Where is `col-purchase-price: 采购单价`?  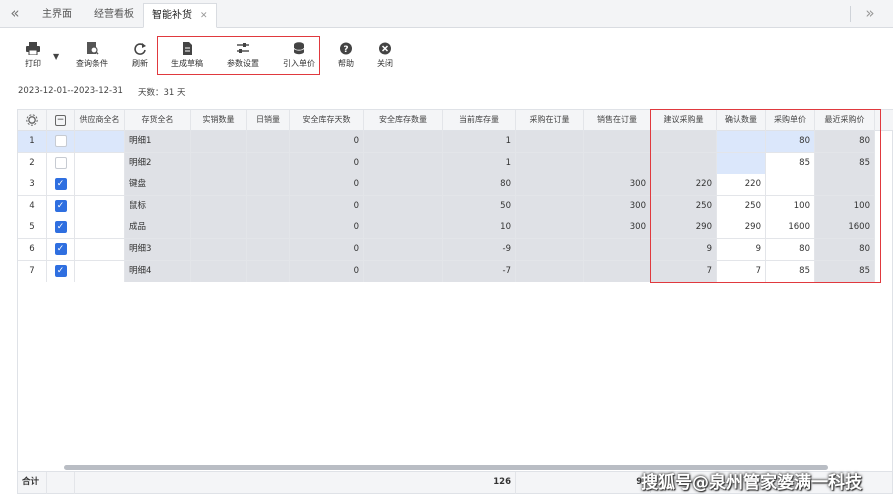
col-purchase-price: 采购单价 is located at coordinates (790, 120).